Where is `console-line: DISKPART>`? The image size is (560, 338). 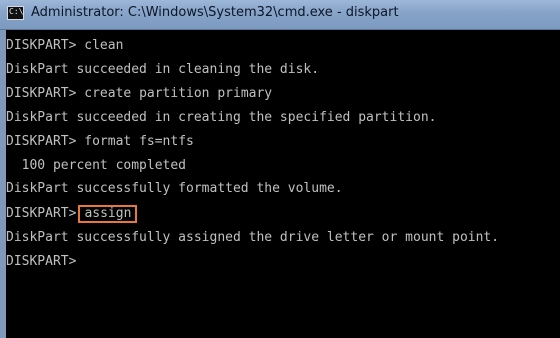
console-line: DISKPART> is located at coordinates (41, 262).